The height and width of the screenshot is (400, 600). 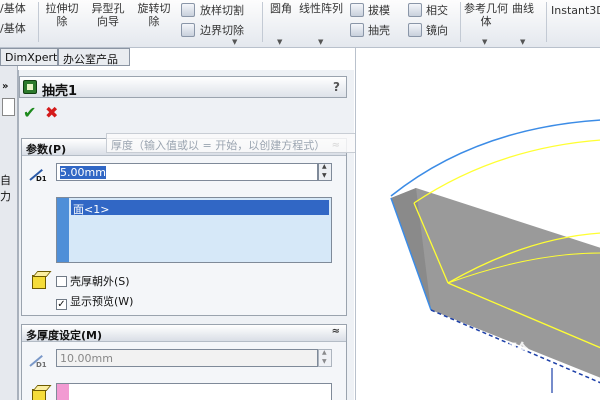 I want to click on intersect-icon, so click(x=415, y=10).